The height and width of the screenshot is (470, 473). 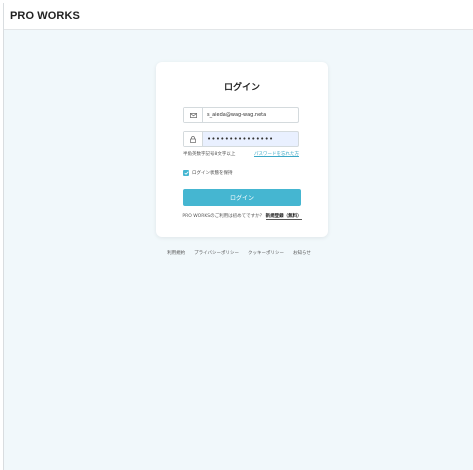 I want to click on footer-link-terms: 利用規約, so click(x=176, y=253).